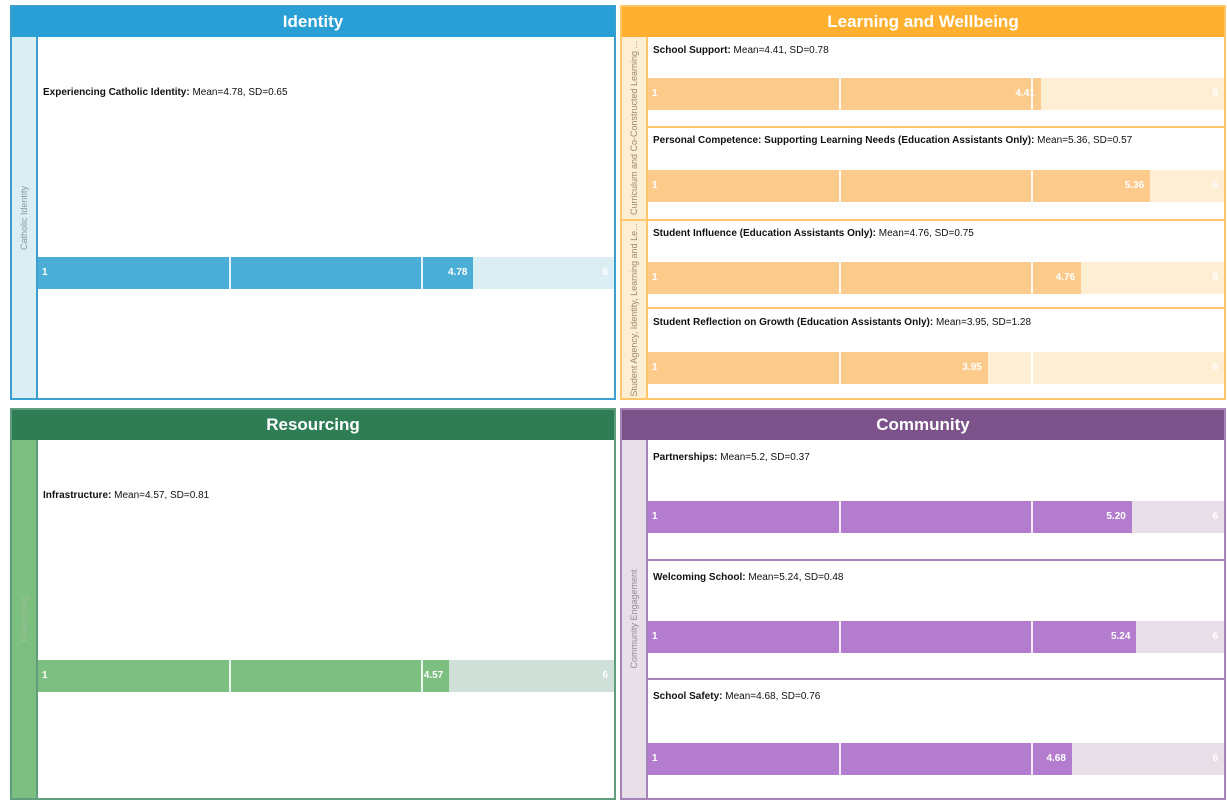 Image resolution: width=1227 pixels, height=800 pixels. I want to click on item-partnerships: Partnerships: Mean=5.2, SD=0.37 1 5.20 6, so click(936, 499).